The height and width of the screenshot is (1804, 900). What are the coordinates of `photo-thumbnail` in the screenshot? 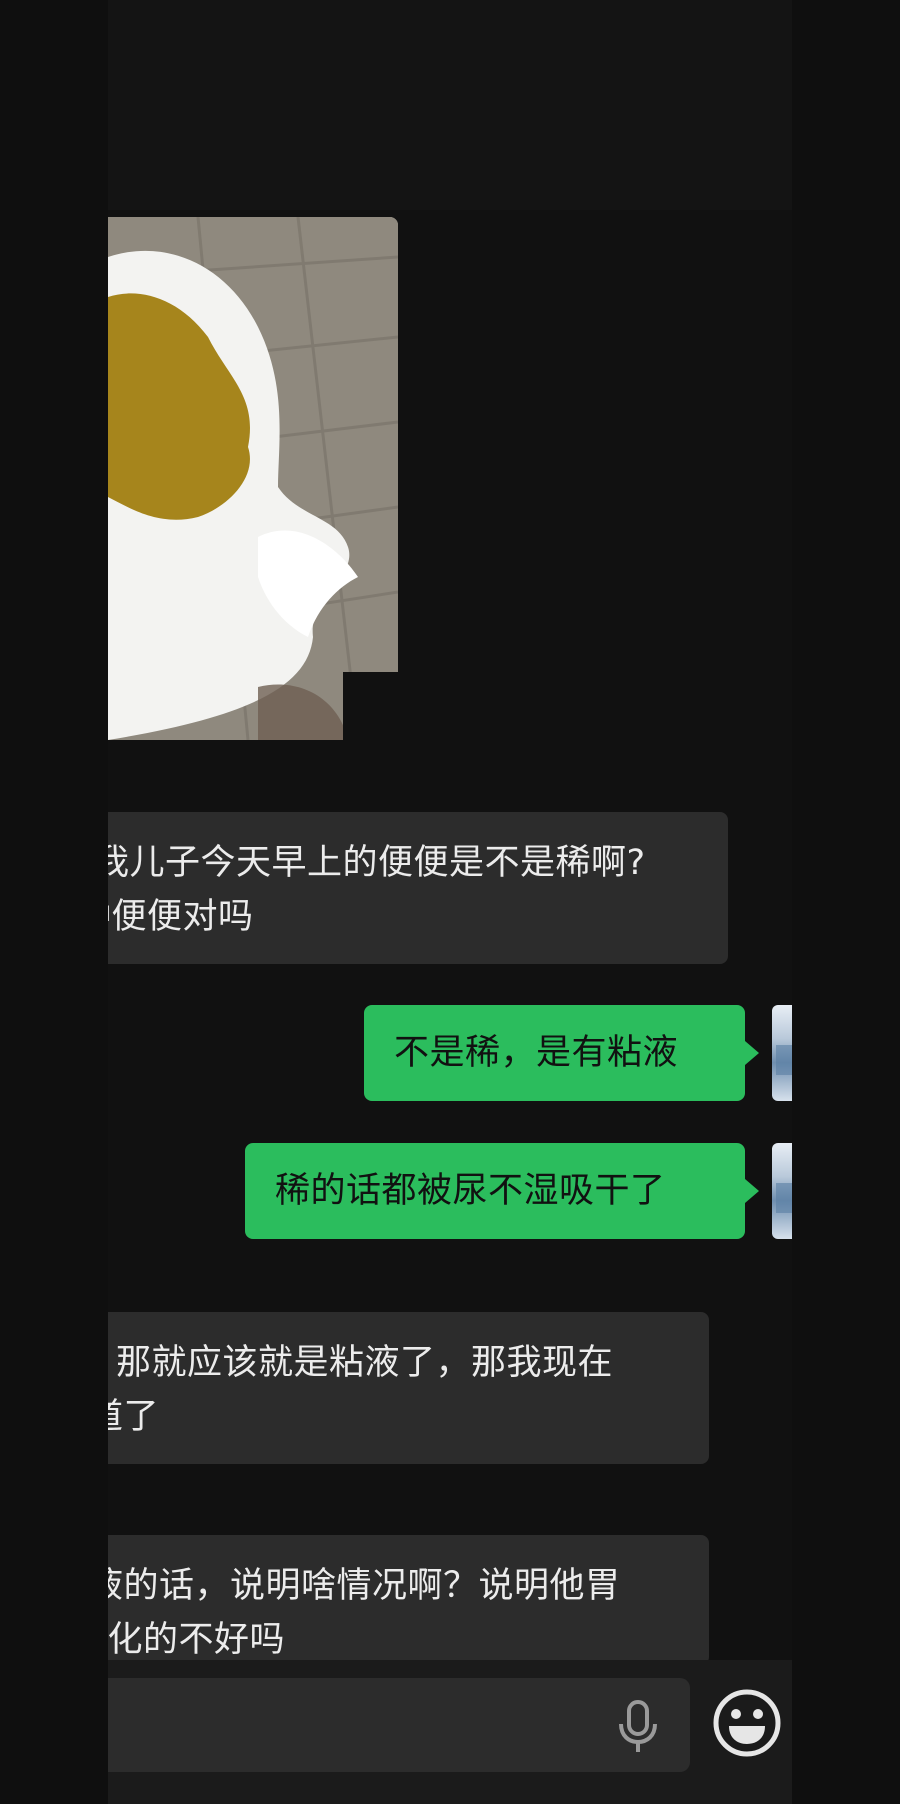 It's located at (253, 478).